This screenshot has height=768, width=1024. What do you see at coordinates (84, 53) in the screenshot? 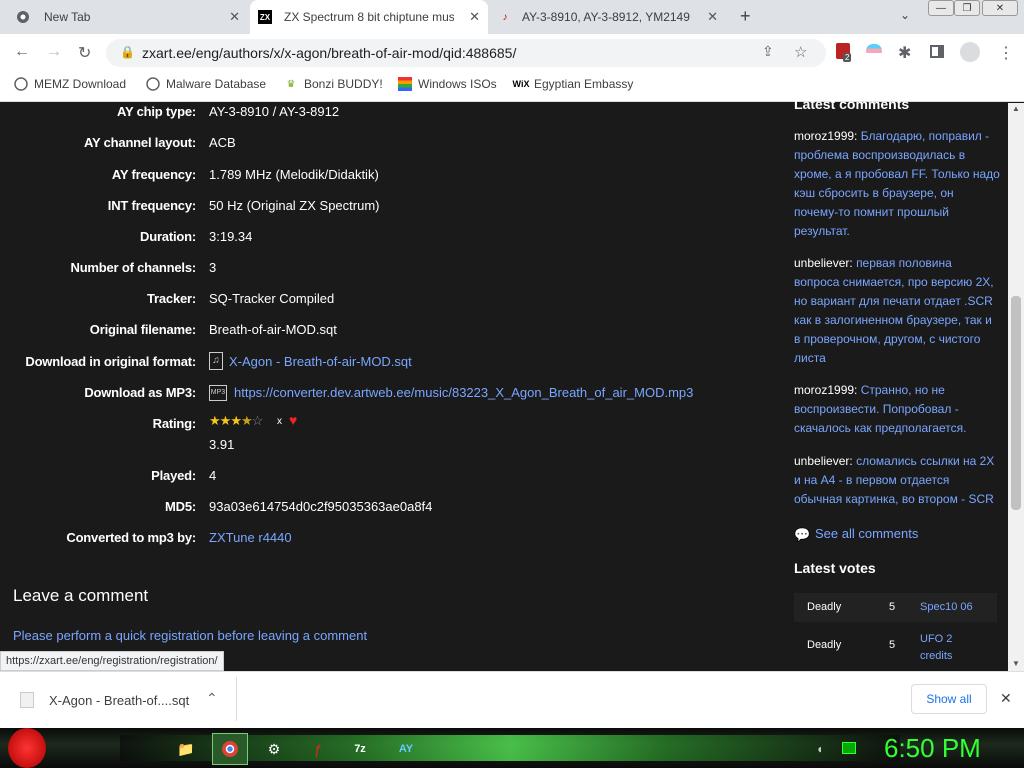
I see `reload-icon: ↻` at bounding box center [84, 53].